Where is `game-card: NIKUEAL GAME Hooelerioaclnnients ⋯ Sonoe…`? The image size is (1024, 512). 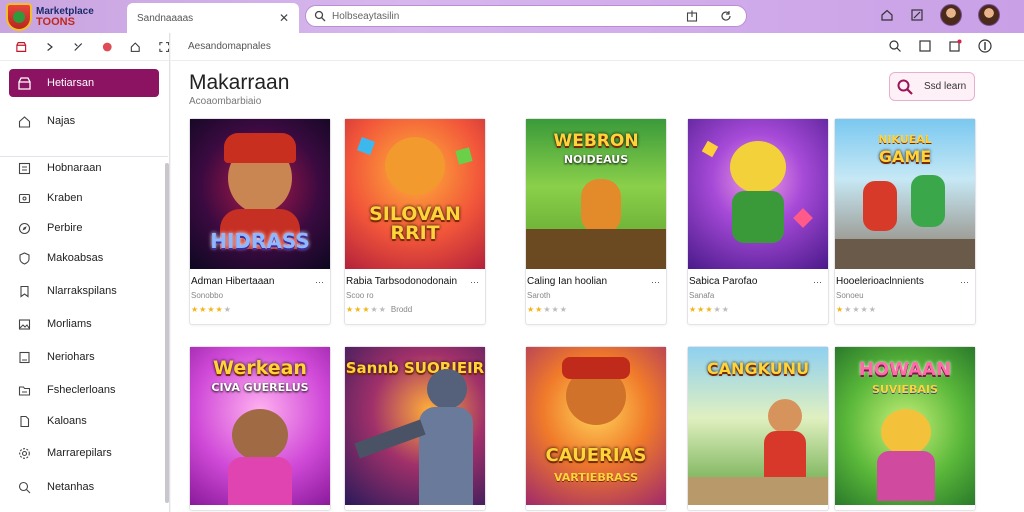
game-card: NIKUEAL GAME Hooelerioaclnnients ⋯ Sonoe… is located at coordinates (905, 221).